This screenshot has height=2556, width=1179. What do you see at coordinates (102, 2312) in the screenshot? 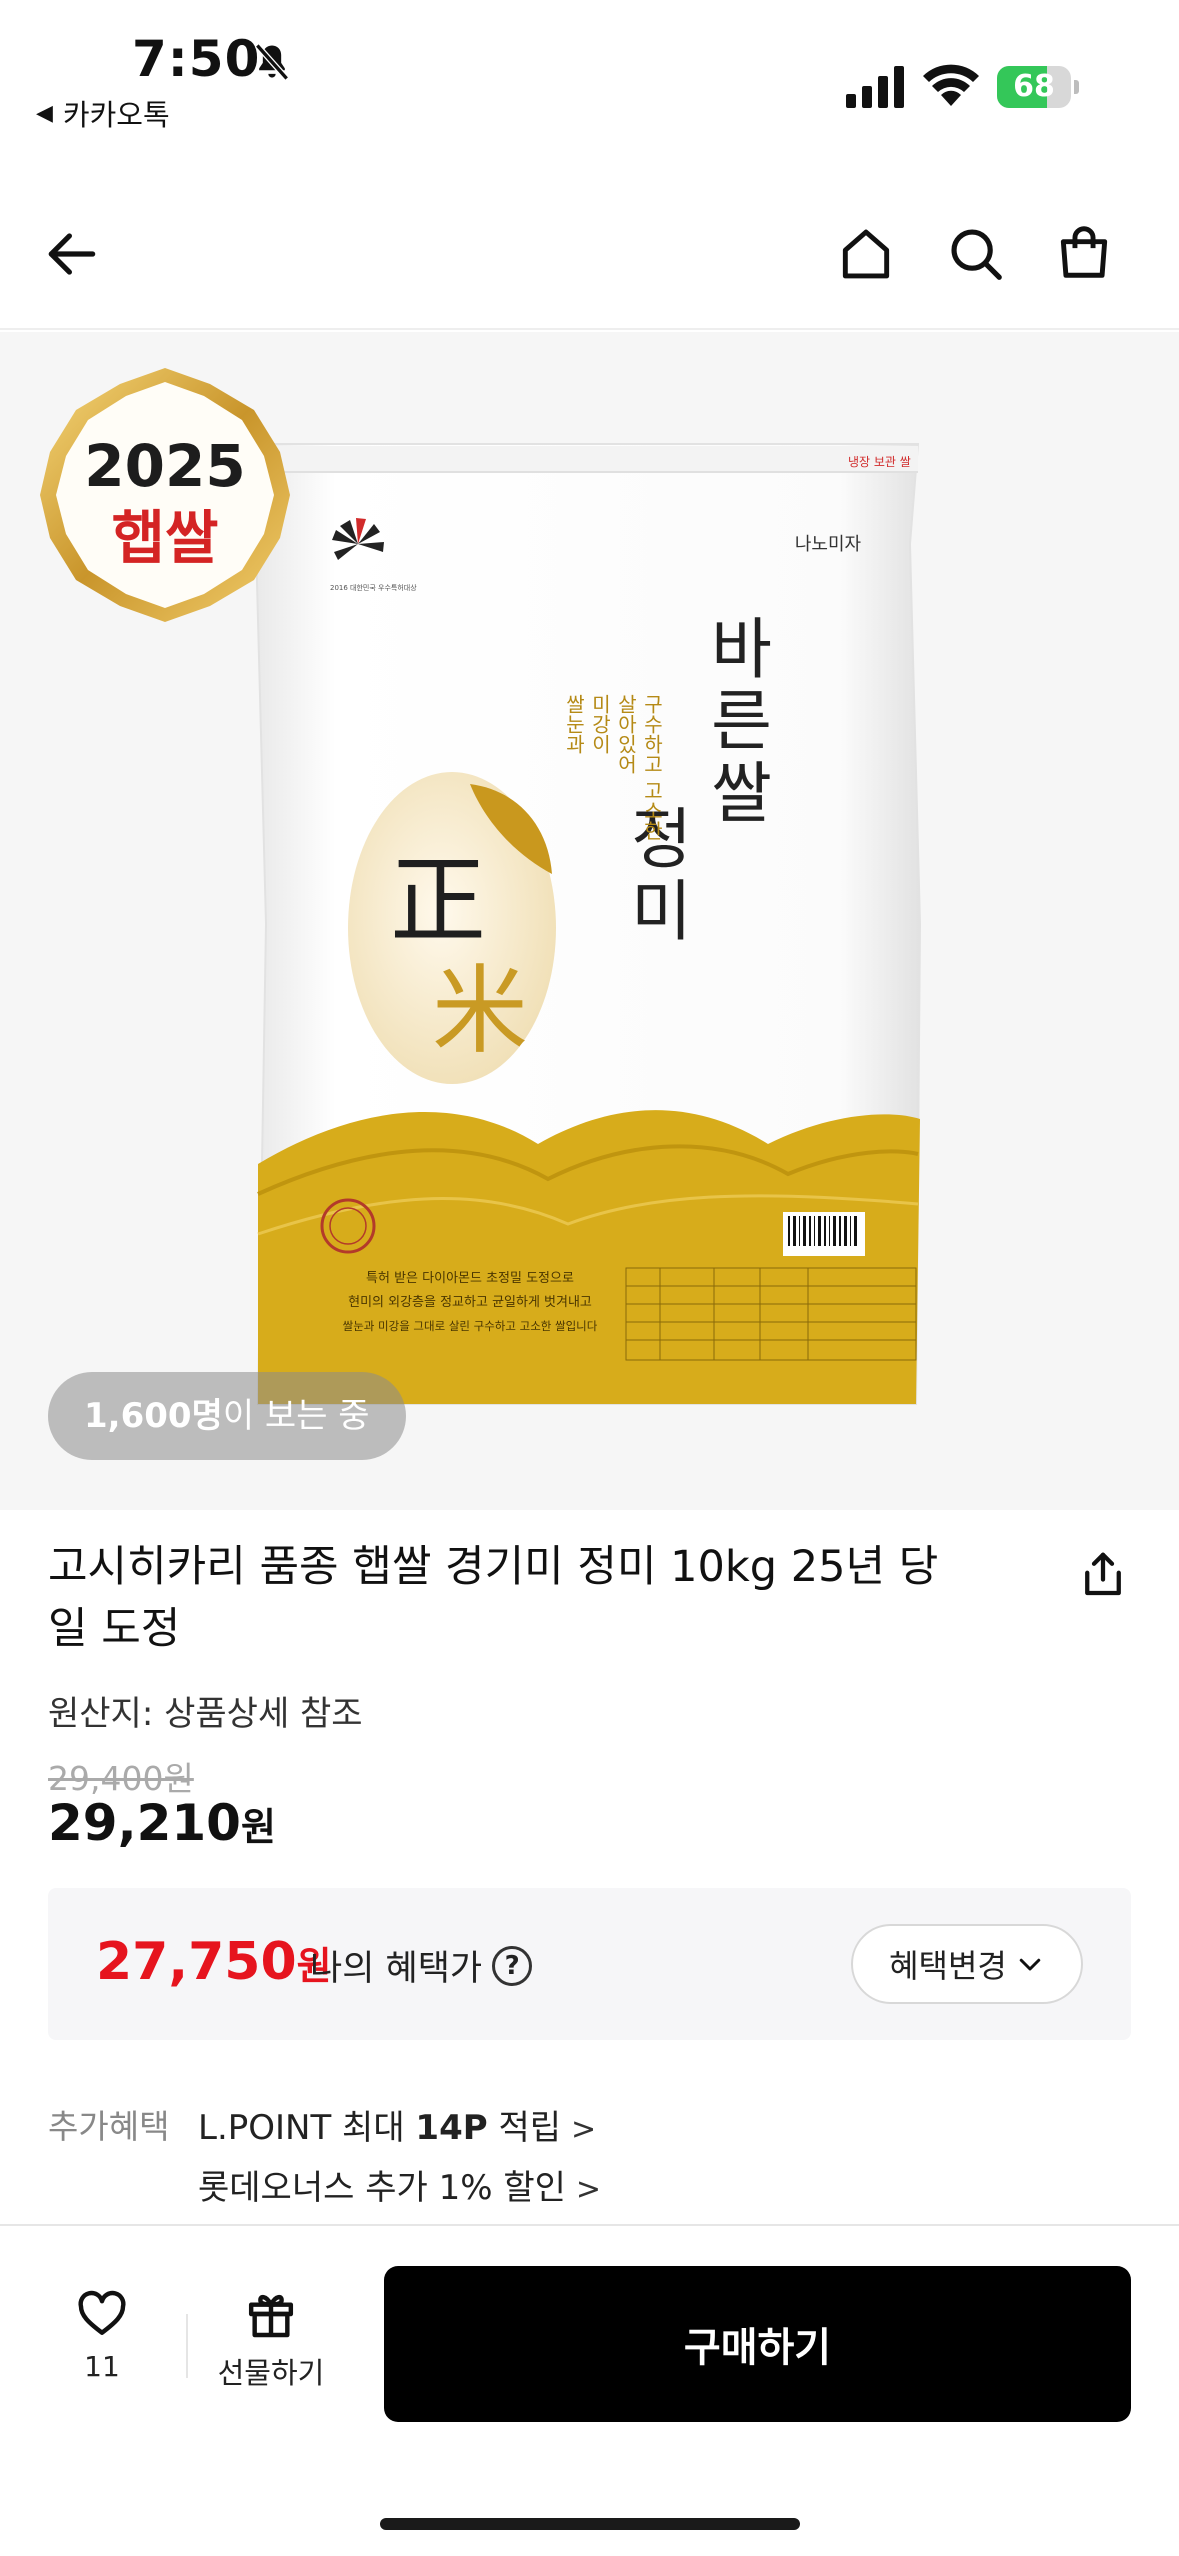
I see `heart-icon` at bounding box center [102, 2312].